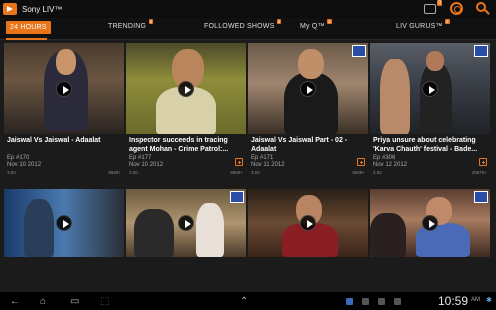 The width and height of the screenshot is (496, 310). I want to click on notification-icon, so click(430, 9).